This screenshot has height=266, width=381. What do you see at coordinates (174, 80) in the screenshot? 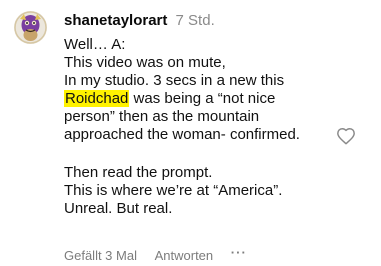
I see `comment-line: In my studio. 3 secs in a new this` at bounding box center [174, 80].